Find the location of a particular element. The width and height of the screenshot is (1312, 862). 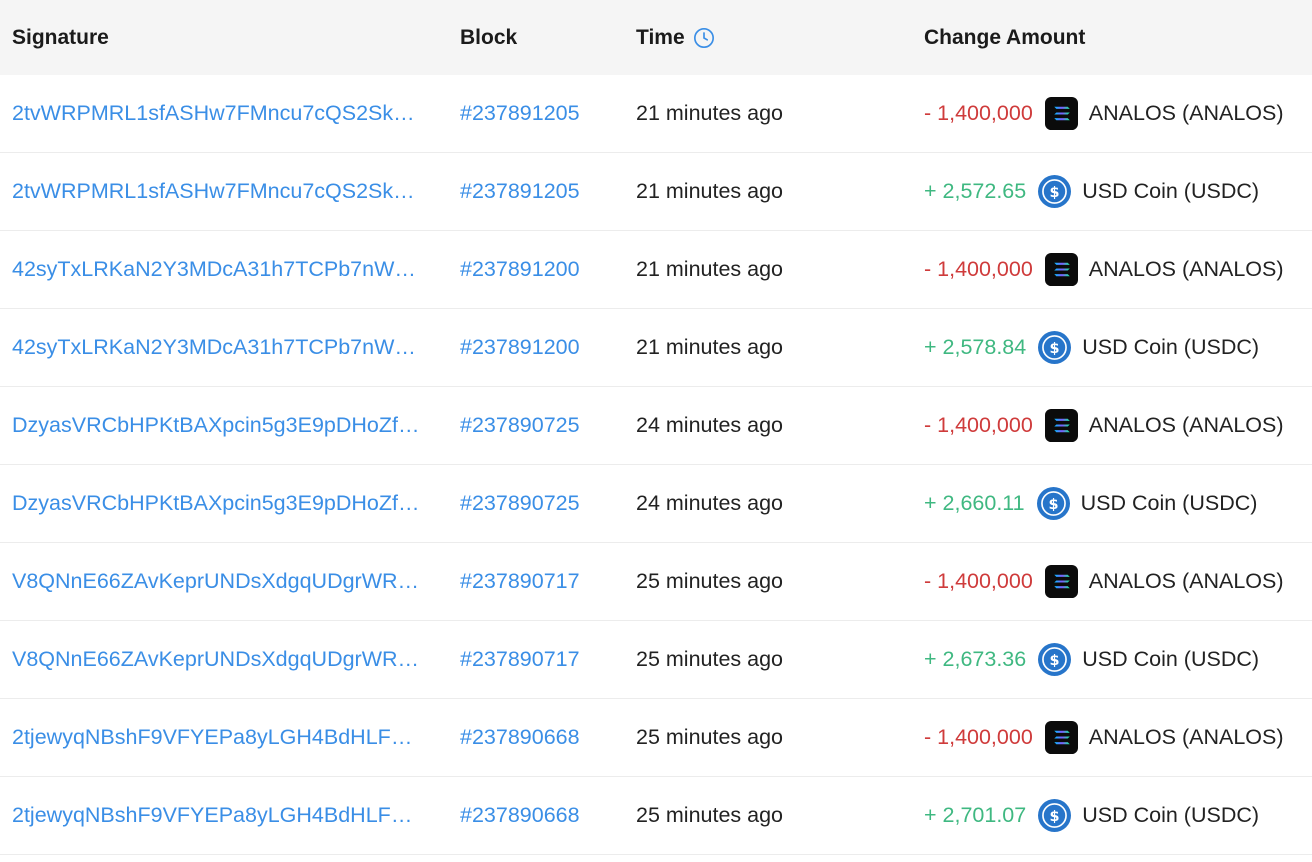

change-amount-cell: + 2,578.84 $ USD Coin (USDC) is located at coordinates (1112, 347).